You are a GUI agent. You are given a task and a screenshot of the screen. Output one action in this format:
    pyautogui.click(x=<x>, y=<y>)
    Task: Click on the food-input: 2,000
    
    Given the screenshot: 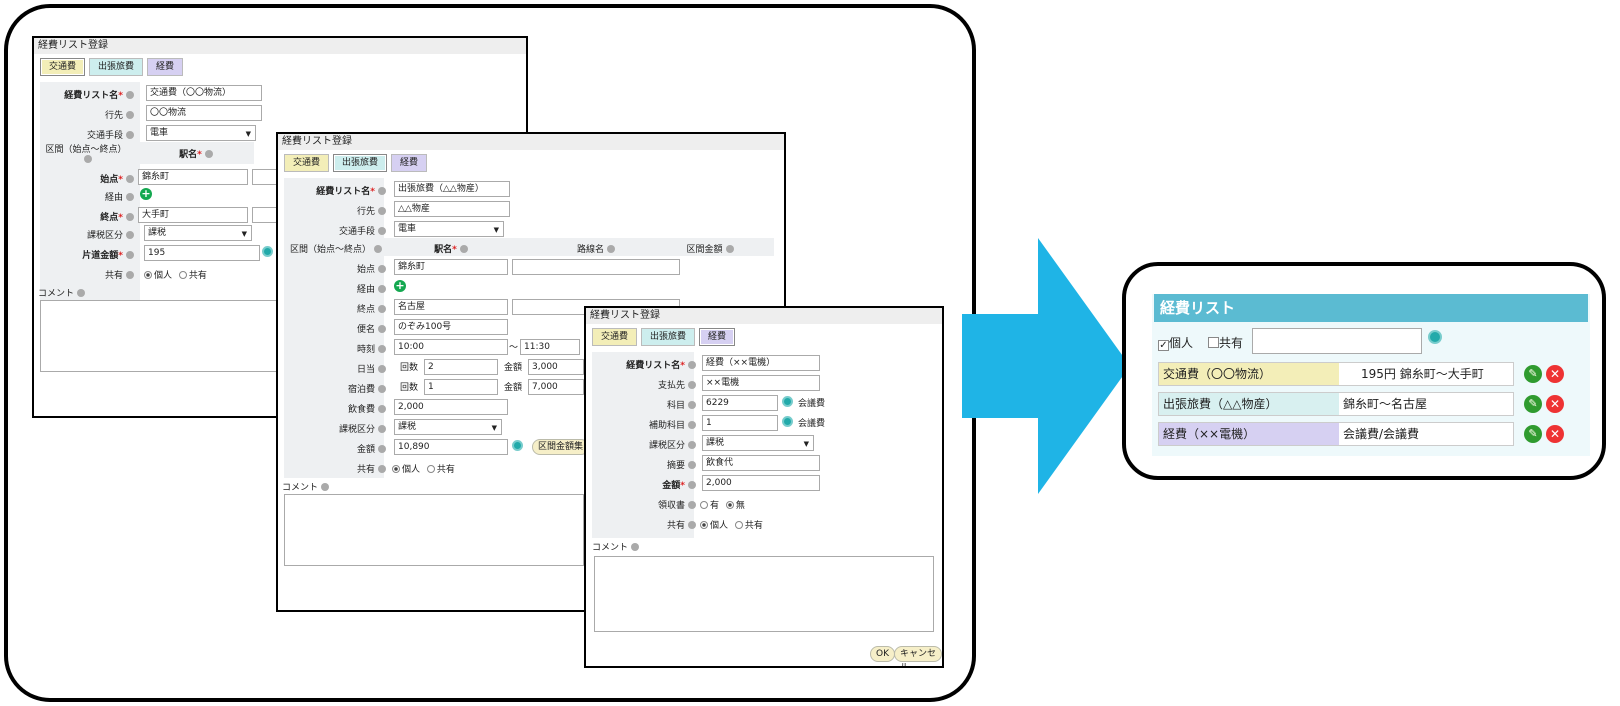 What is the action you would take?
    pyautogui.click(x=451, y=407)
    